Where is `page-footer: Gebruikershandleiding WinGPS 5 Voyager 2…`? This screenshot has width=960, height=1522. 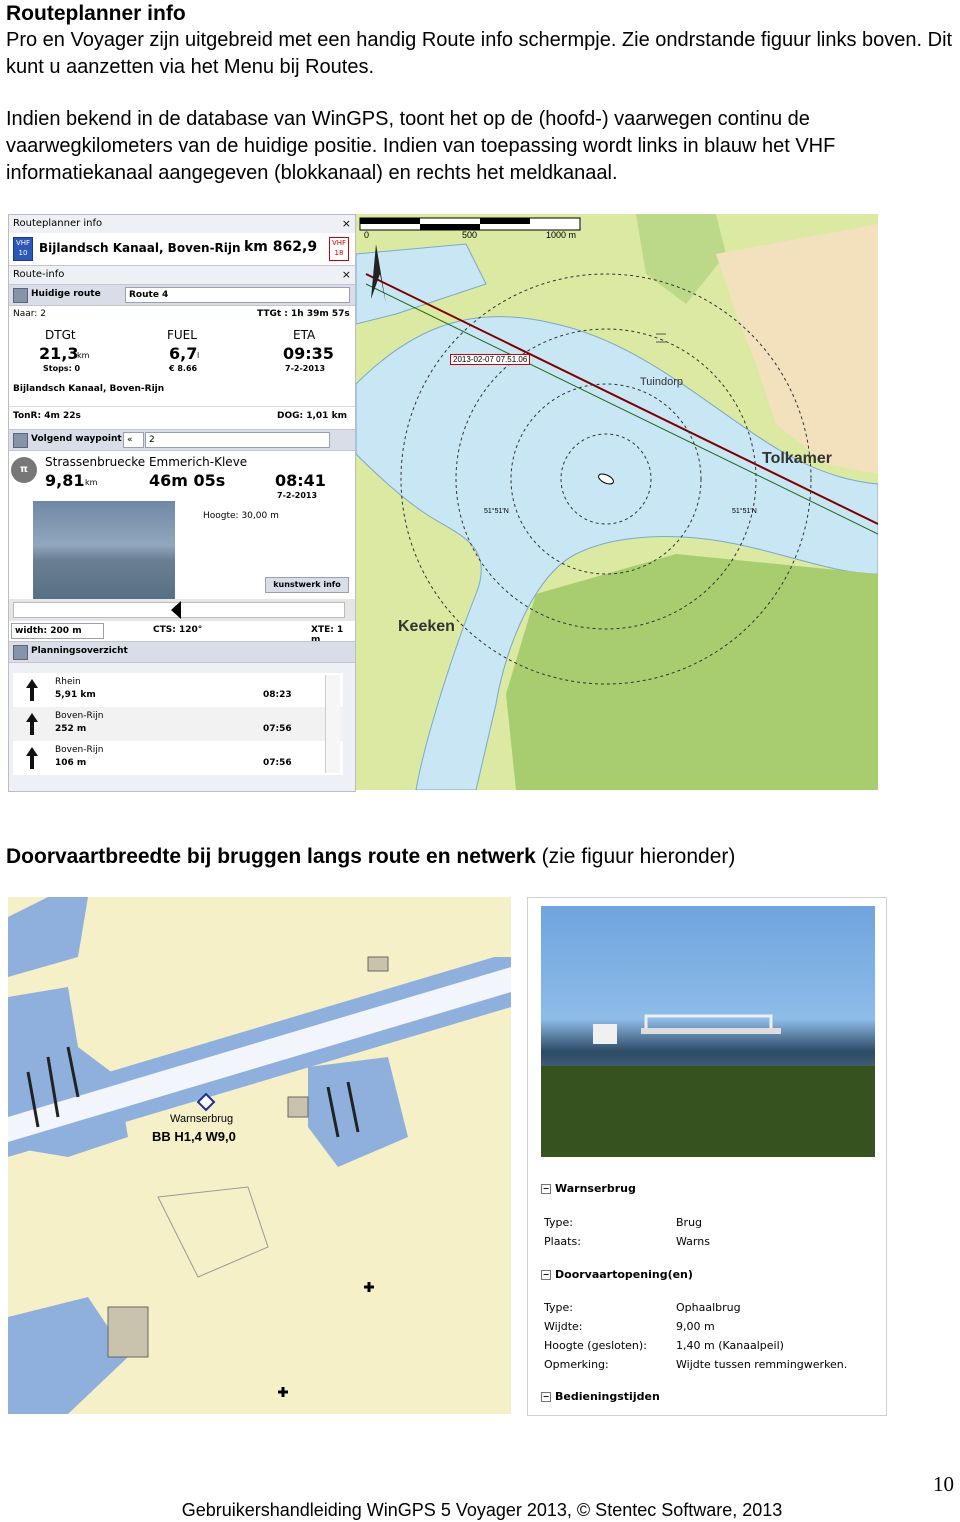 page-footer: Gebruikershandleiding WinGPS 5 Voyager 2… is located at coordinates (480, 1510).